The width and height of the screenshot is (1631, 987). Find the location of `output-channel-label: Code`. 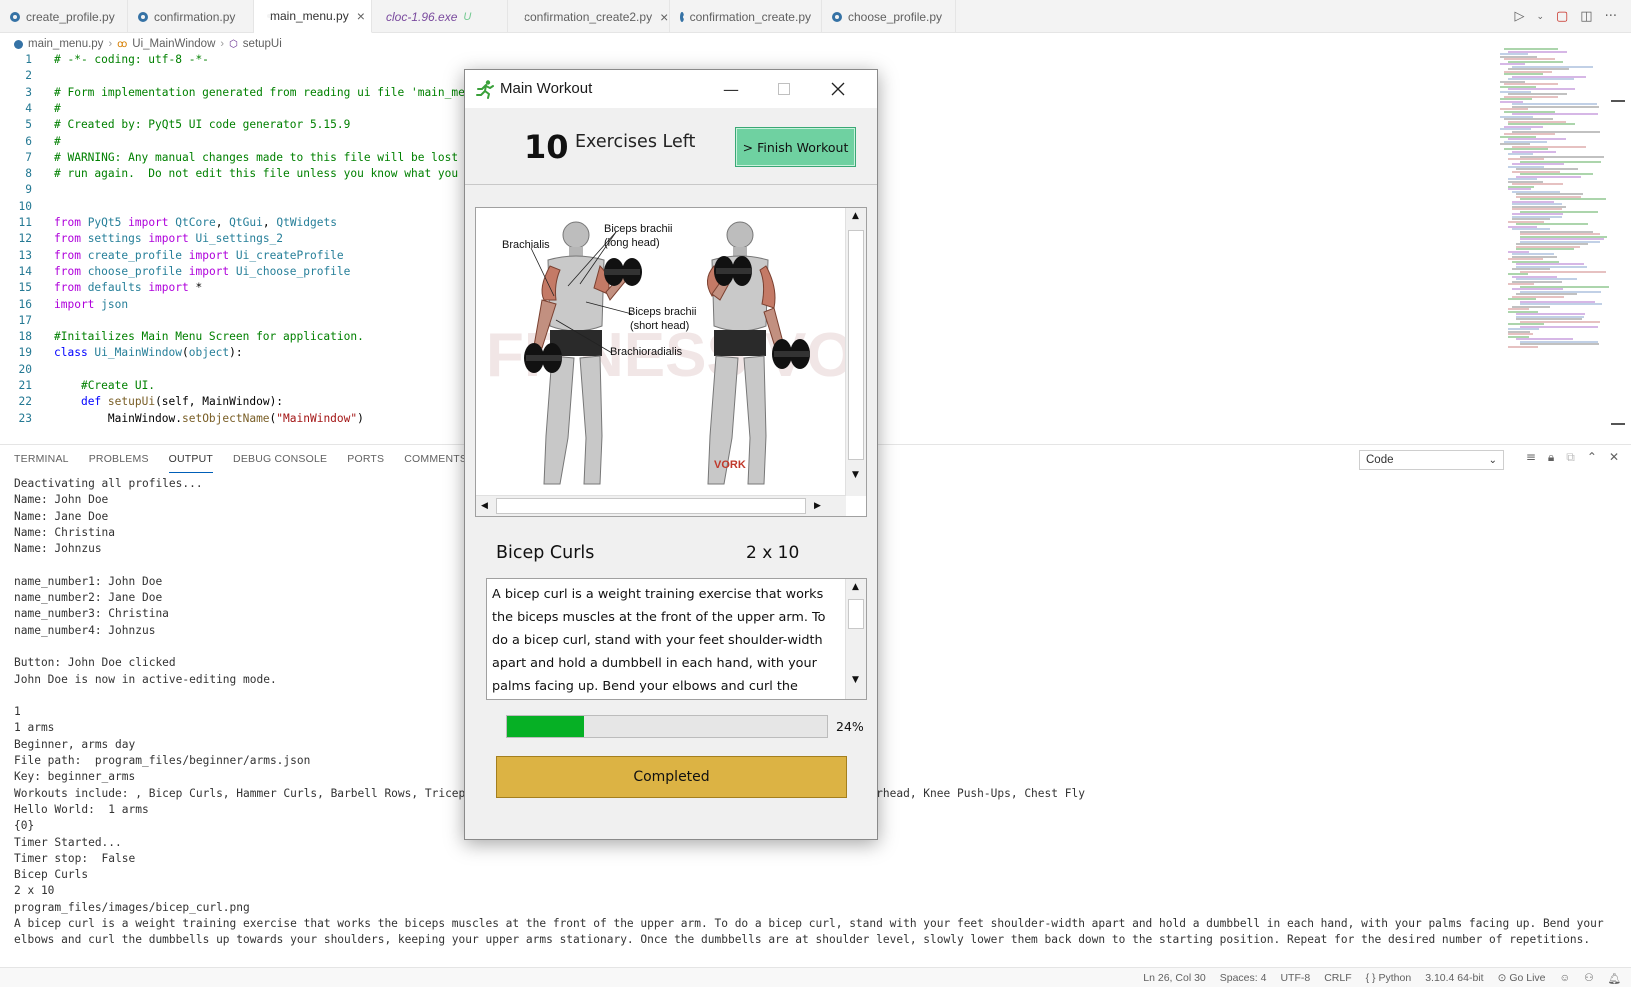

output-channel-label: Code is located at coordinates (1380, 460).